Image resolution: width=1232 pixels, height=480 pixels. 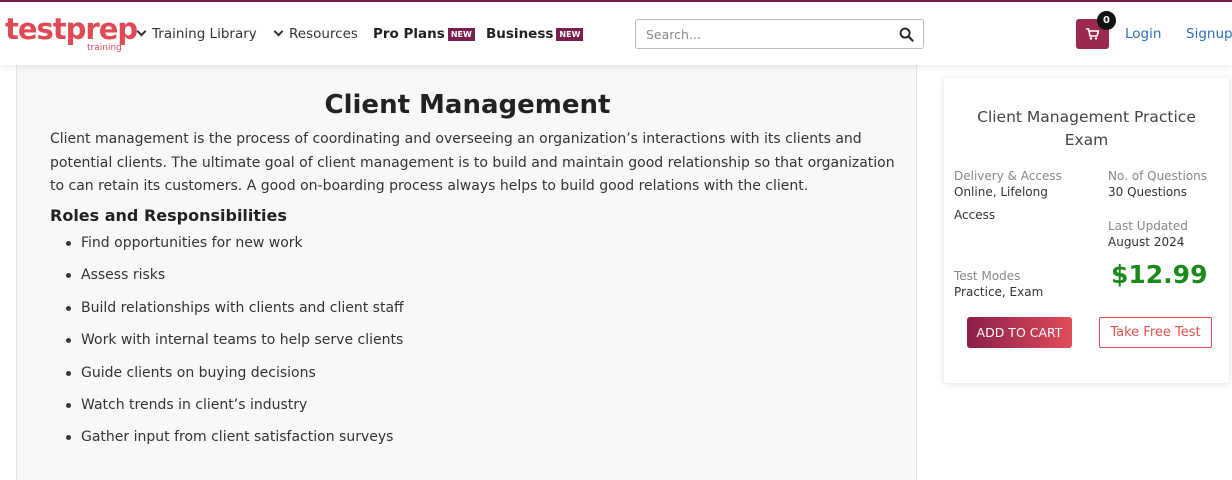 I want to click on search-input, so click(x=768, y=34).